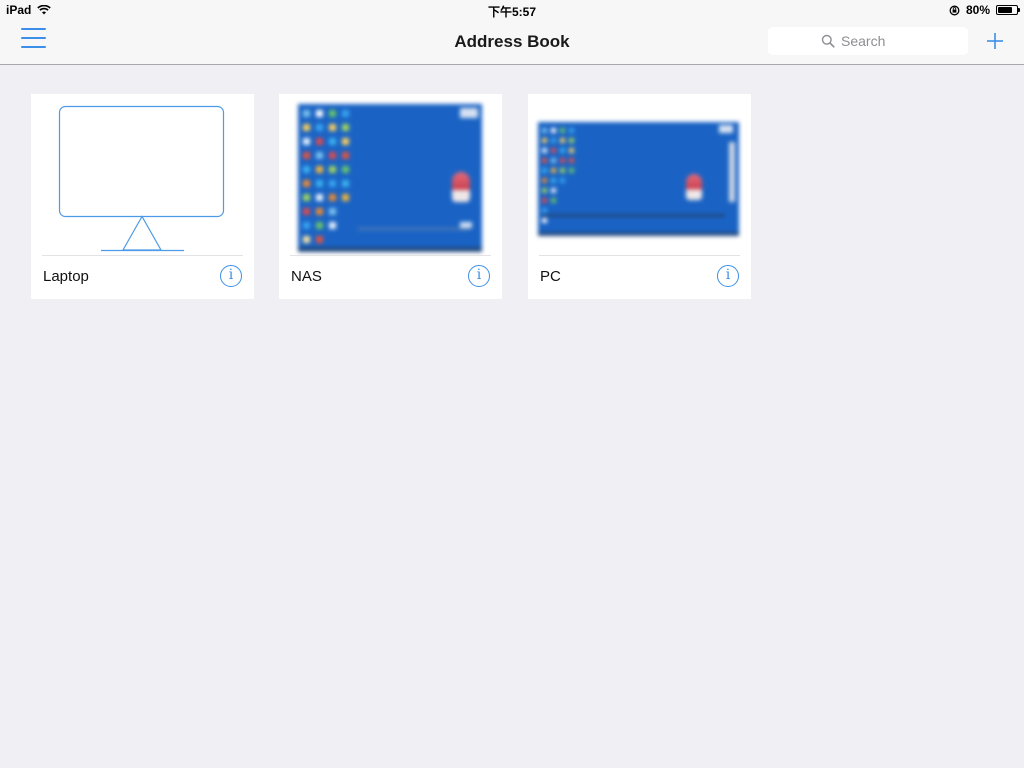  What do you see at coordinates (66, 276) in the screenshot?
I see `device-name: Laptop` at bounding box center [66, 276].